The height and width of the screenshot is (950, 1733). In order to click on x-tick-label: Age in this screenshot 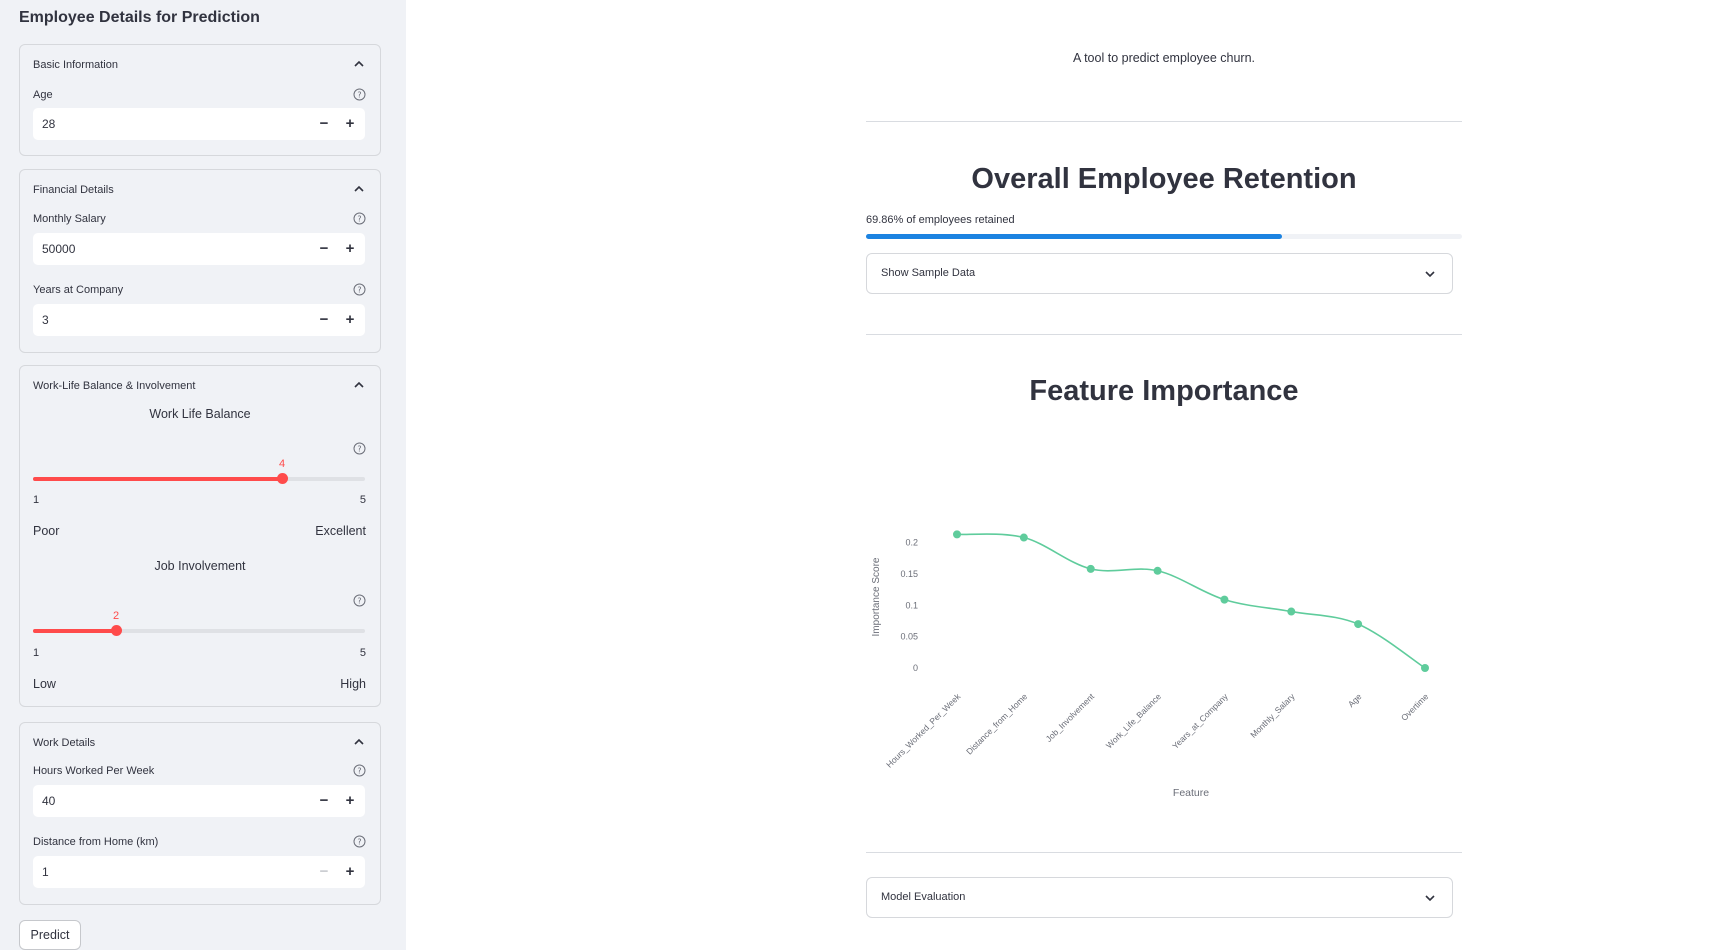, I will do `click(1355, 700)`.